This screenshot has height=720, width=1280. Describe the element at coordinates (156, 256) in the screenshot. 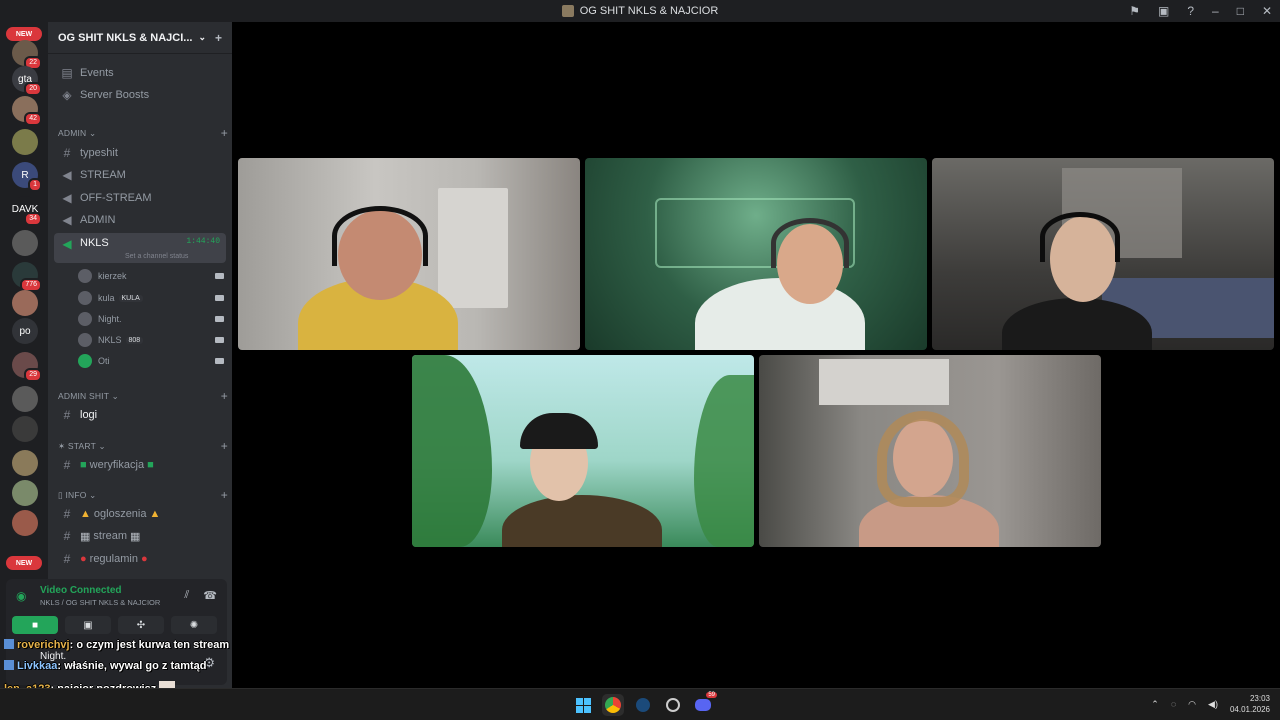

I see `channel-status-hint: Set a channel status` at that location.